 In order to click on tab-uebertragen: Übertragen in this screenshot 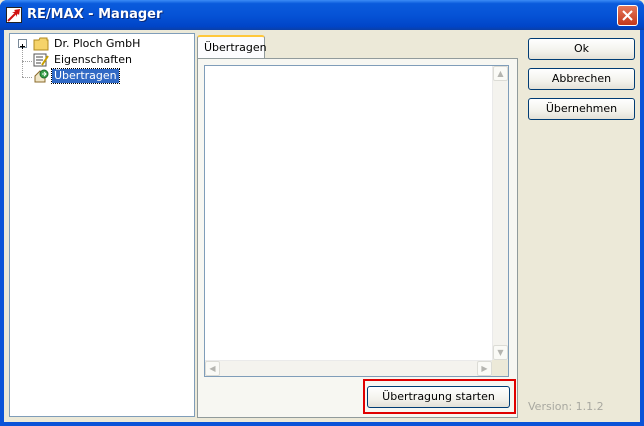, I will do `click(232, 47)`.